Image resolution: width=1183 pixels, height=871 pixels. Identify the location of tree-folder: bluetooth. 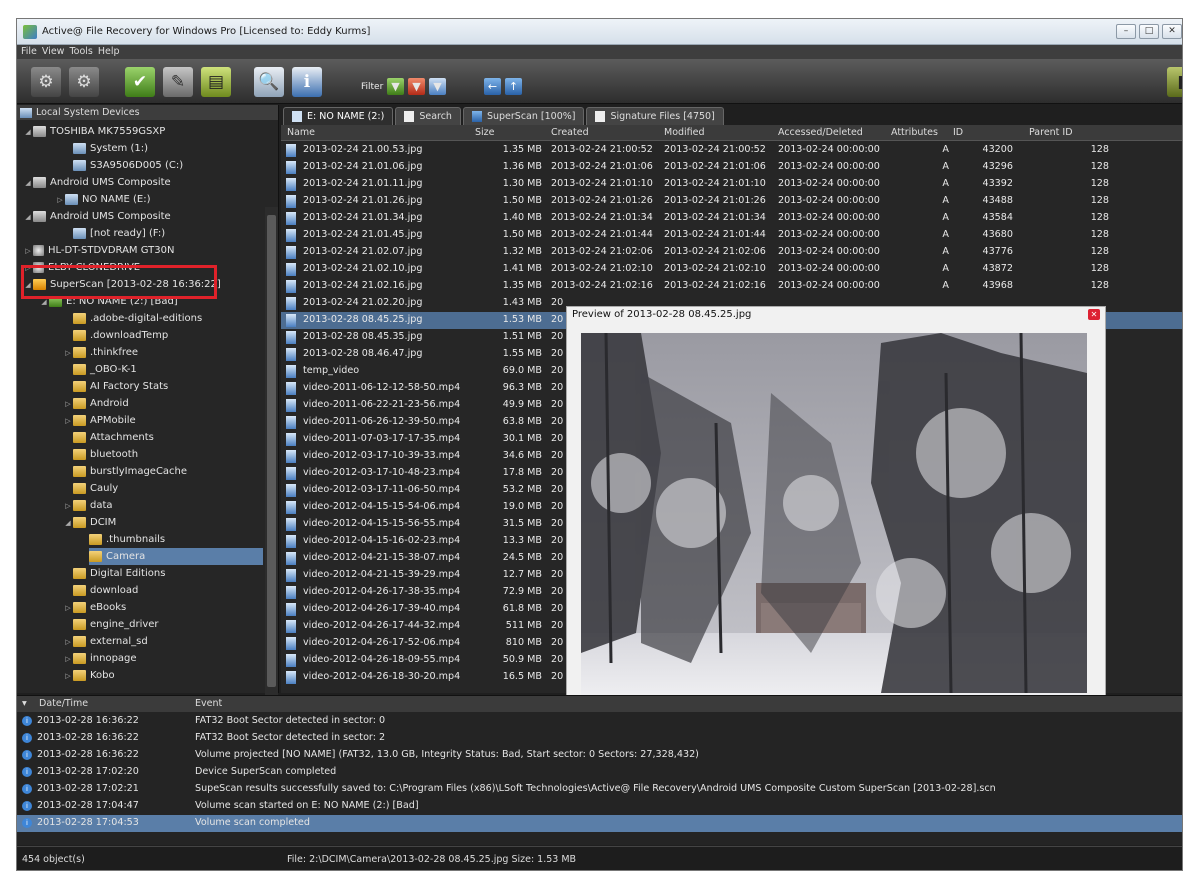
(105, 454).